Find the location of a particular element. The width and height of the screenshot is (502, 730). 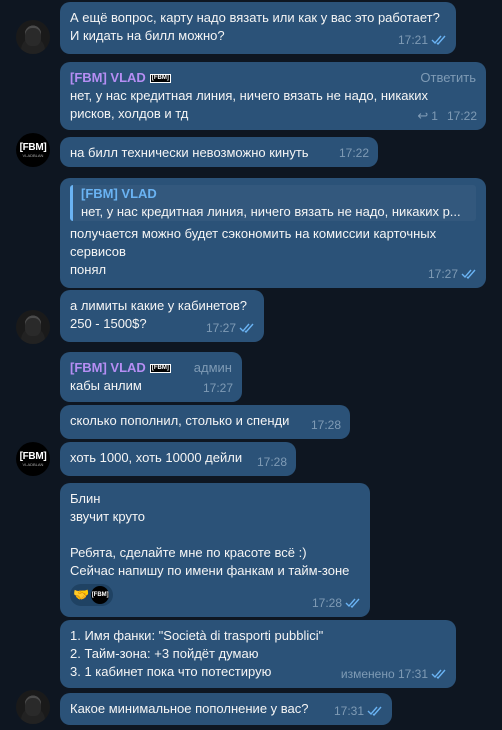

message-text: на билл технически невозможно кинуть is located at coordinates (189, 152).